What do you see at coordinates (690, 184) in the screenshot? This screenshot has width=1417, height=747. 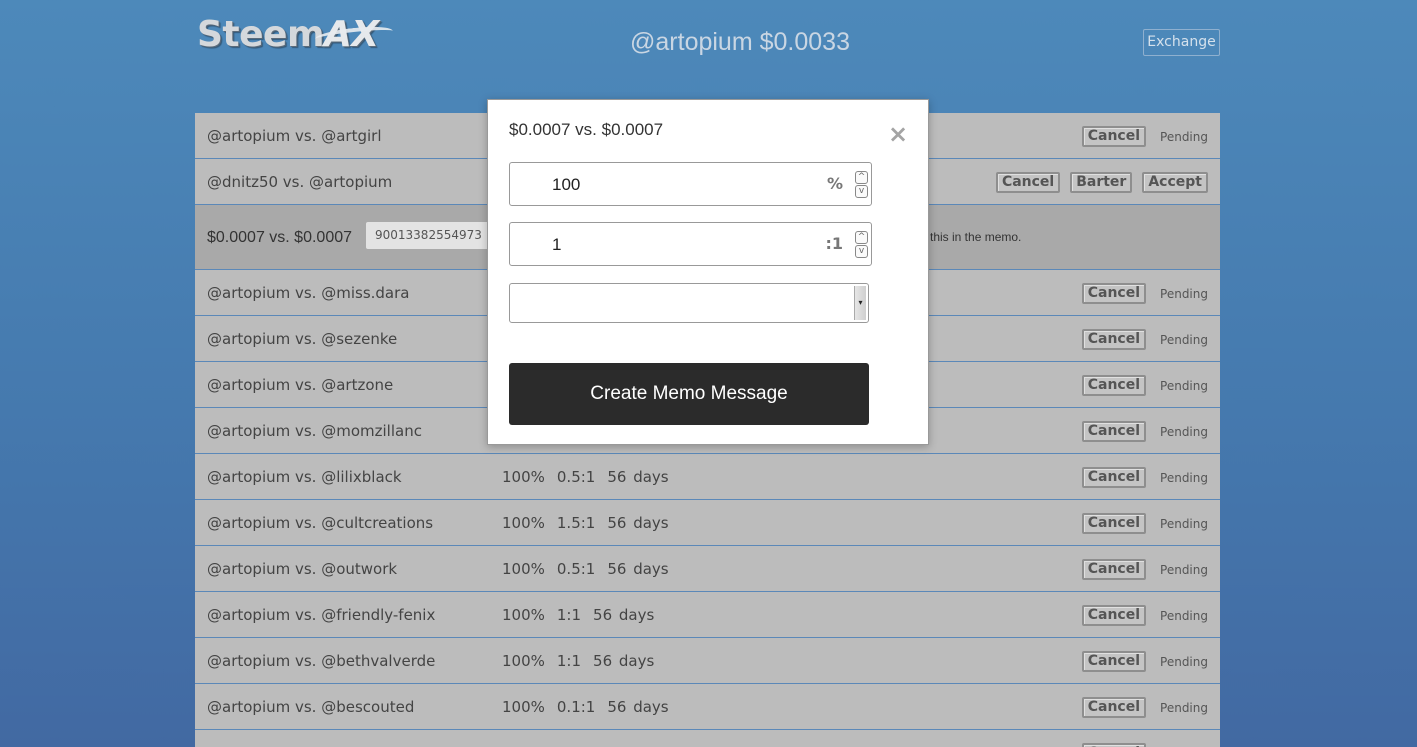 I see `percent-input: 100 % ^ v` at bounding box center [690, 184].